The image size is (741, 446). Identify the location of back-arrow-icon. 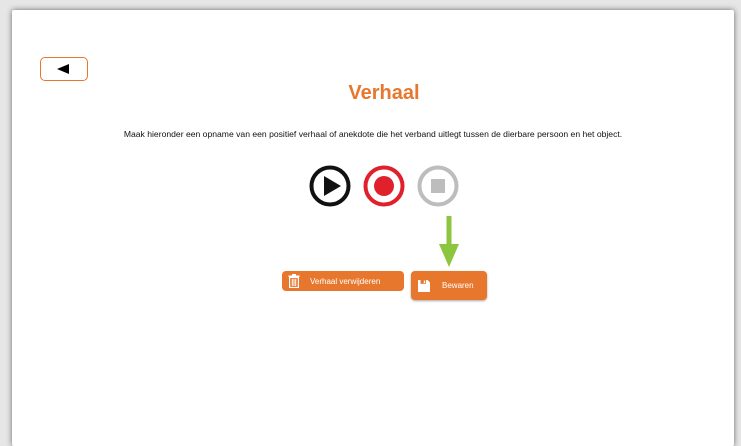
(63, 69).